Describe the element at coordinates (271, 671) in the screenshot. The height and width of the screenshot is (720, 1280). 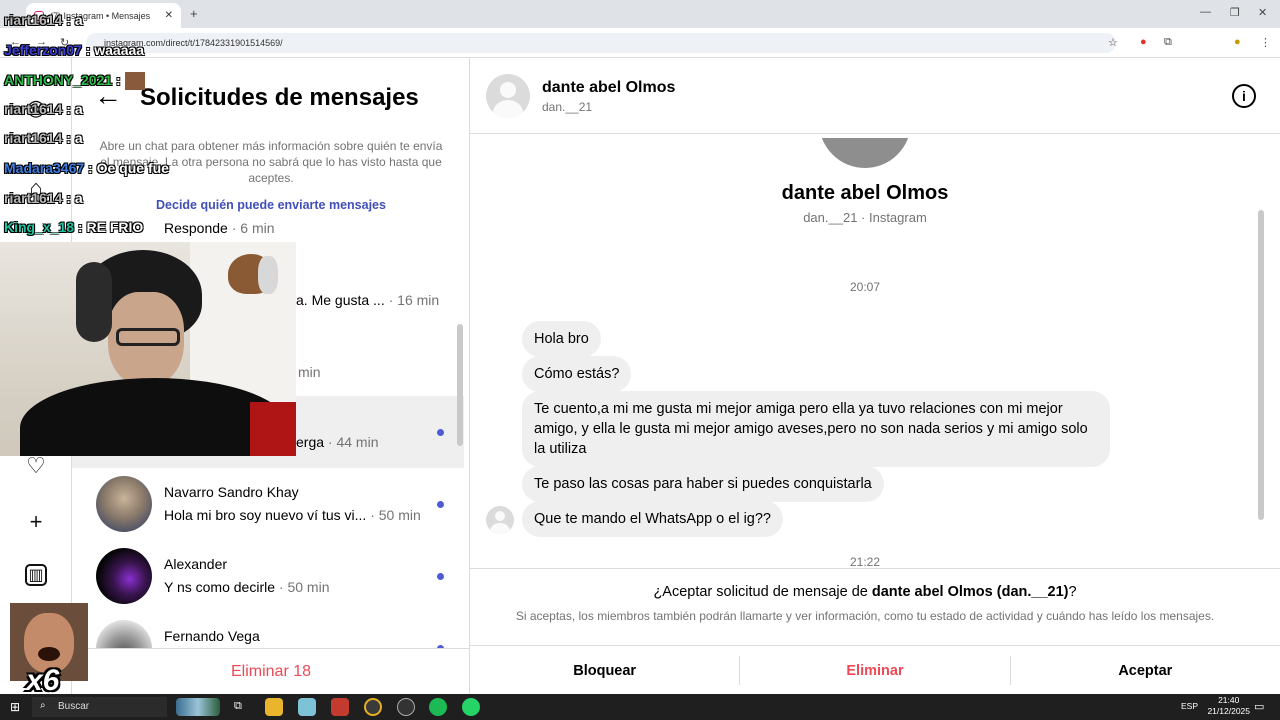
I see `delete-all-button: Eliminar 18` at that location.